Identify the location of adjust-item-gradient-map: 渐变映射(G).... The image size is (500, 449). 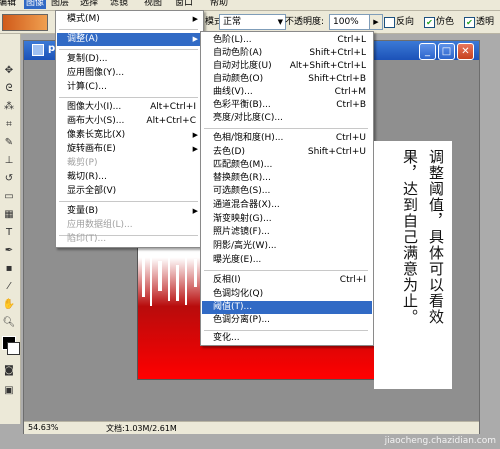
(287, 219).